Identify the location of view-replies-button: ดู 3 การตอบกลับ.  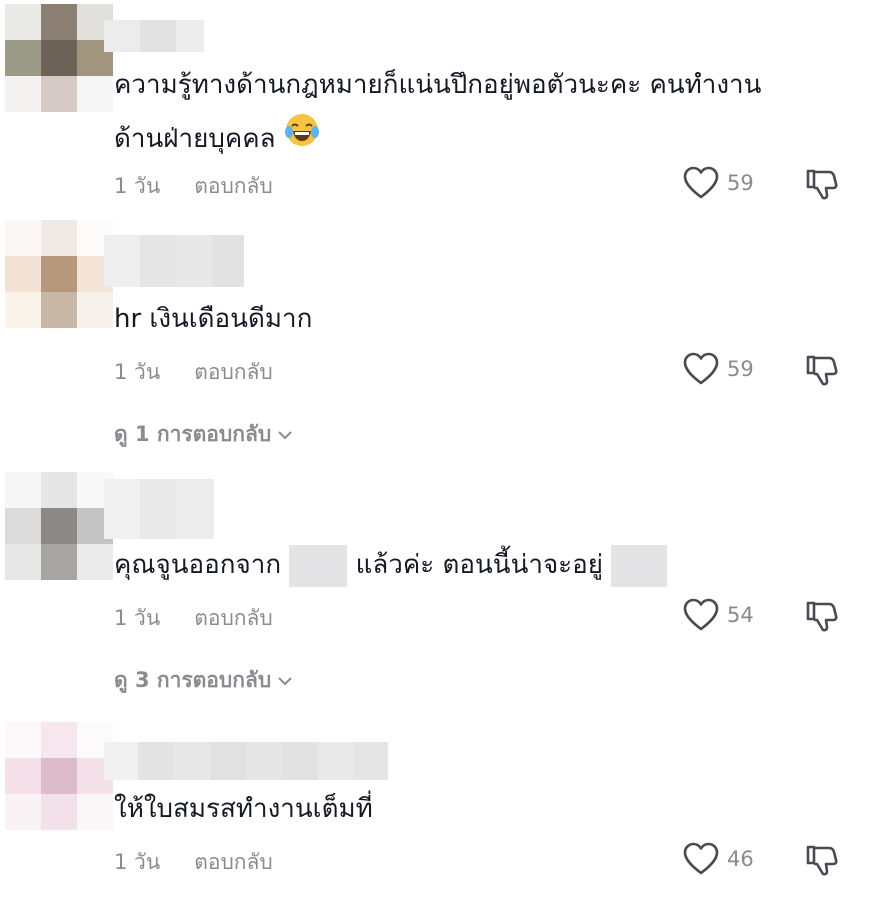
(203, 680).